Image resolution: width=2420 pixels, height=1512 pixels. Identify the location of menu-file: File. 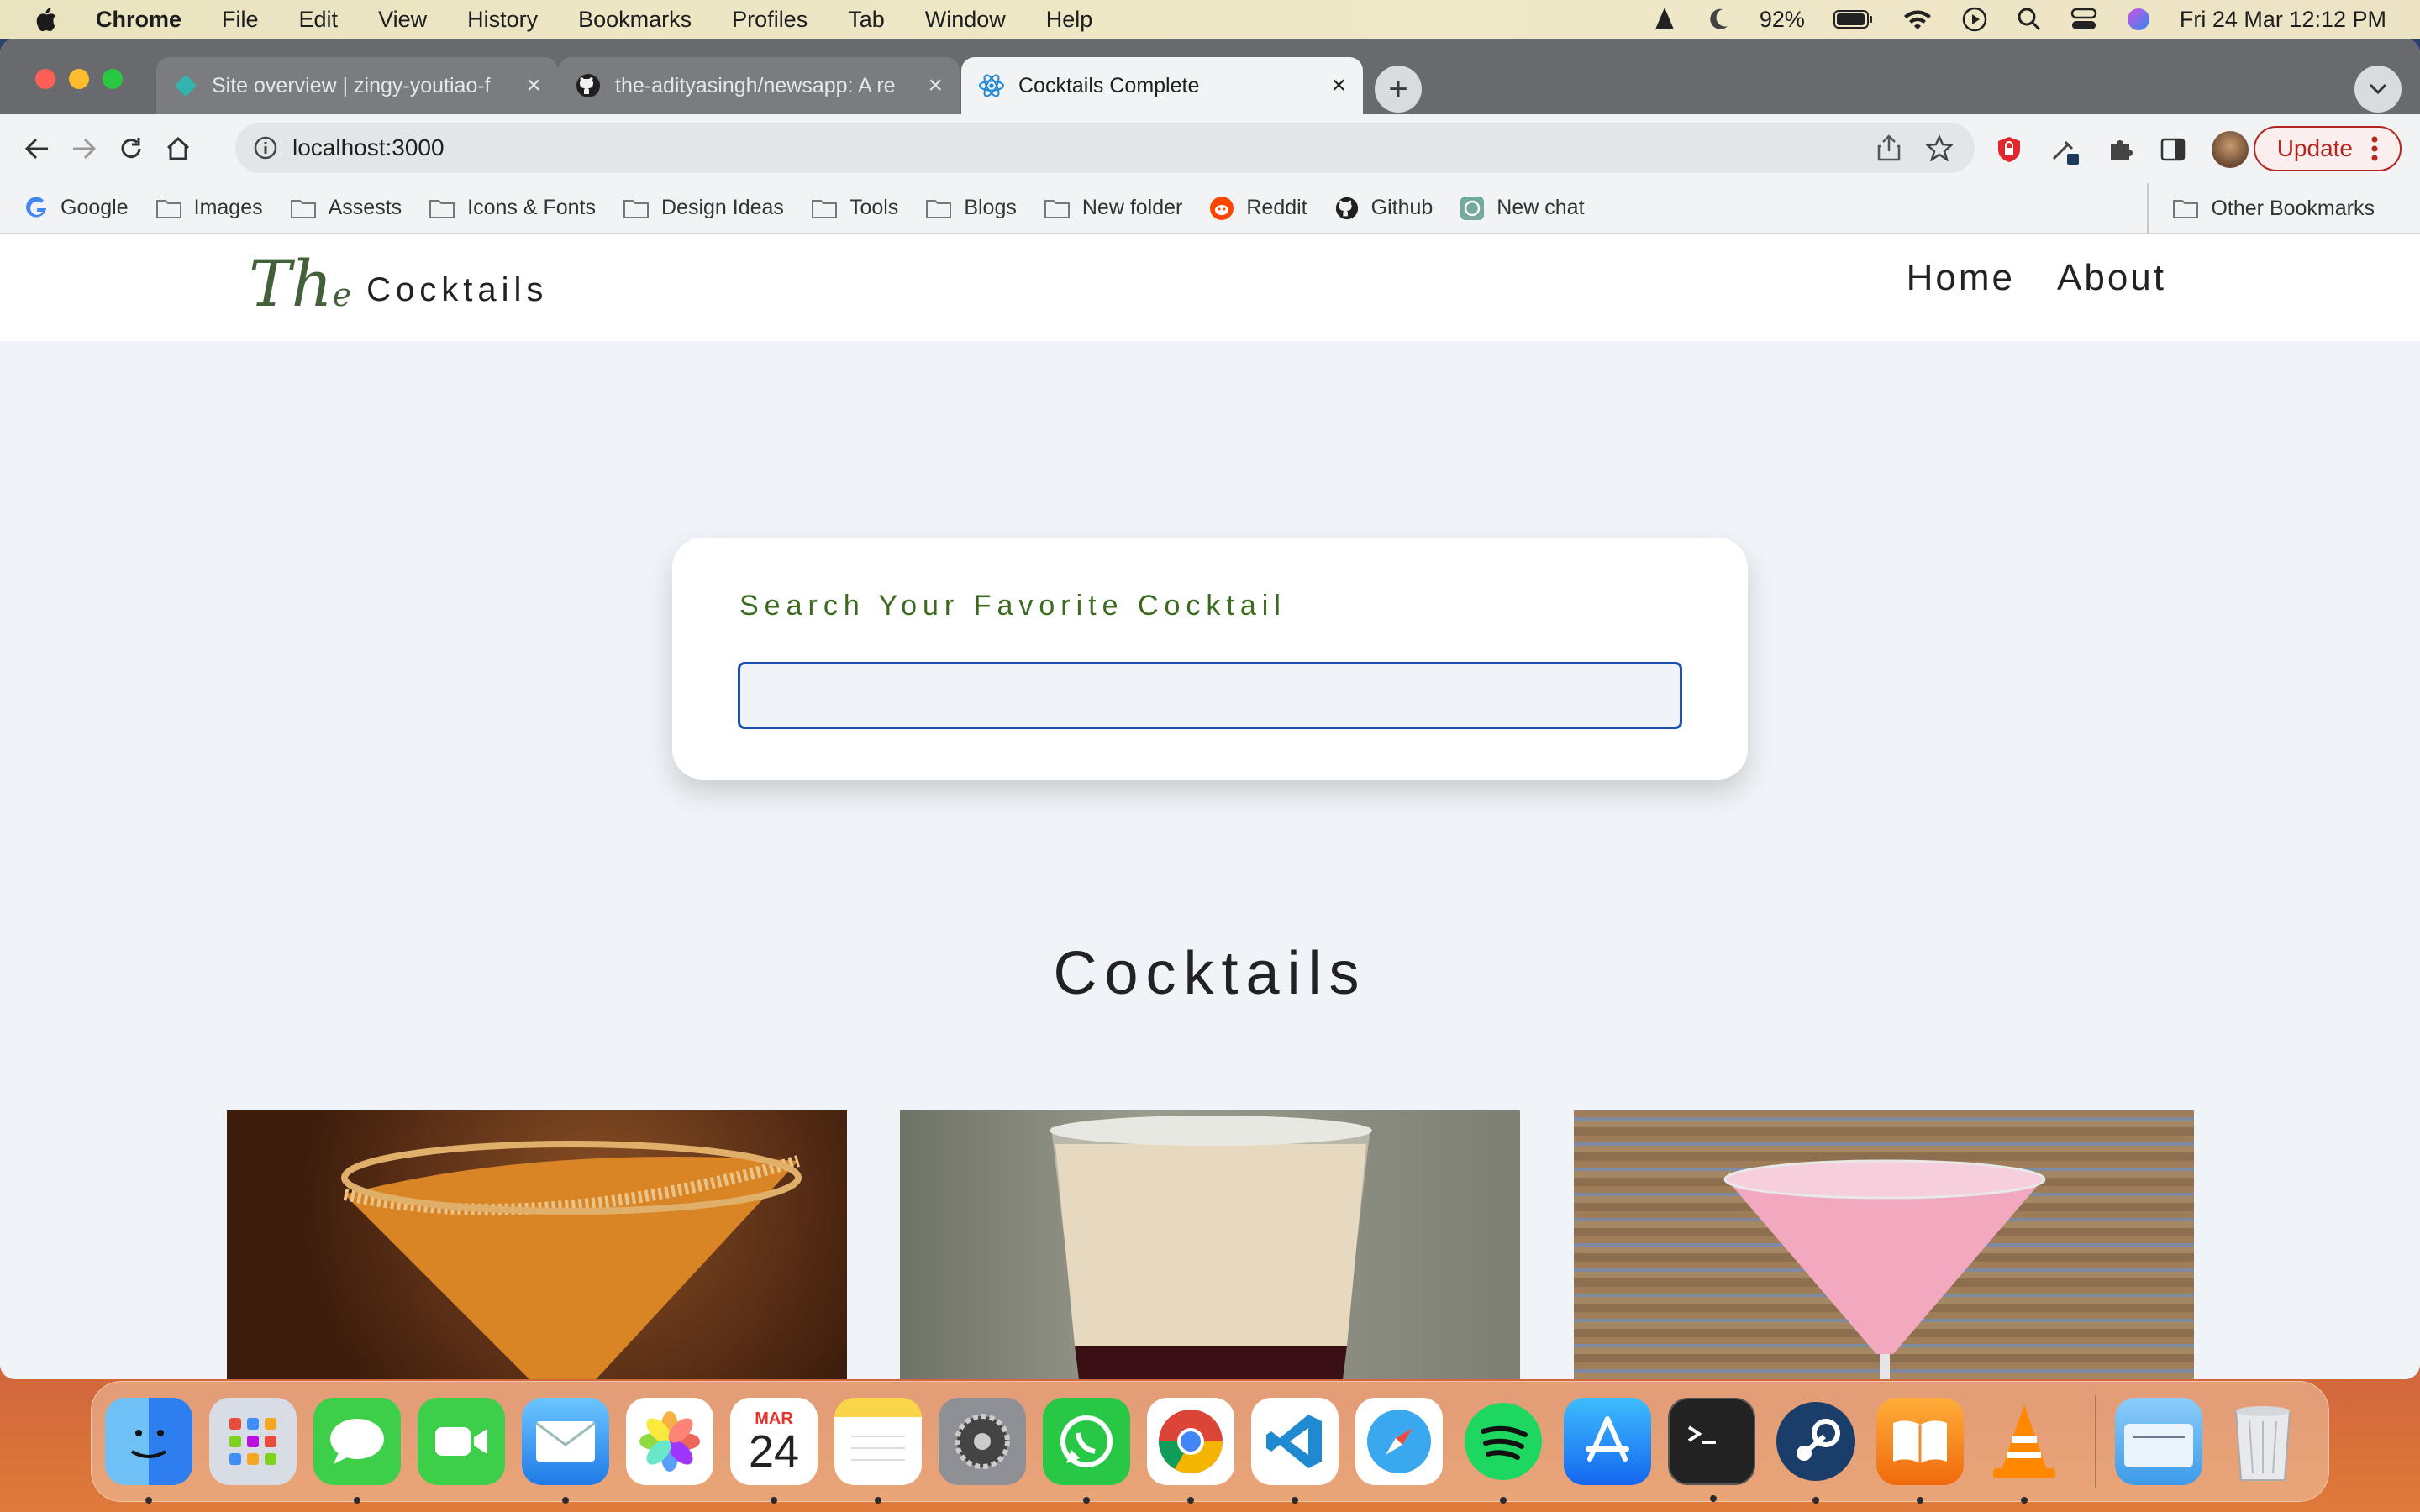
(240, 20).